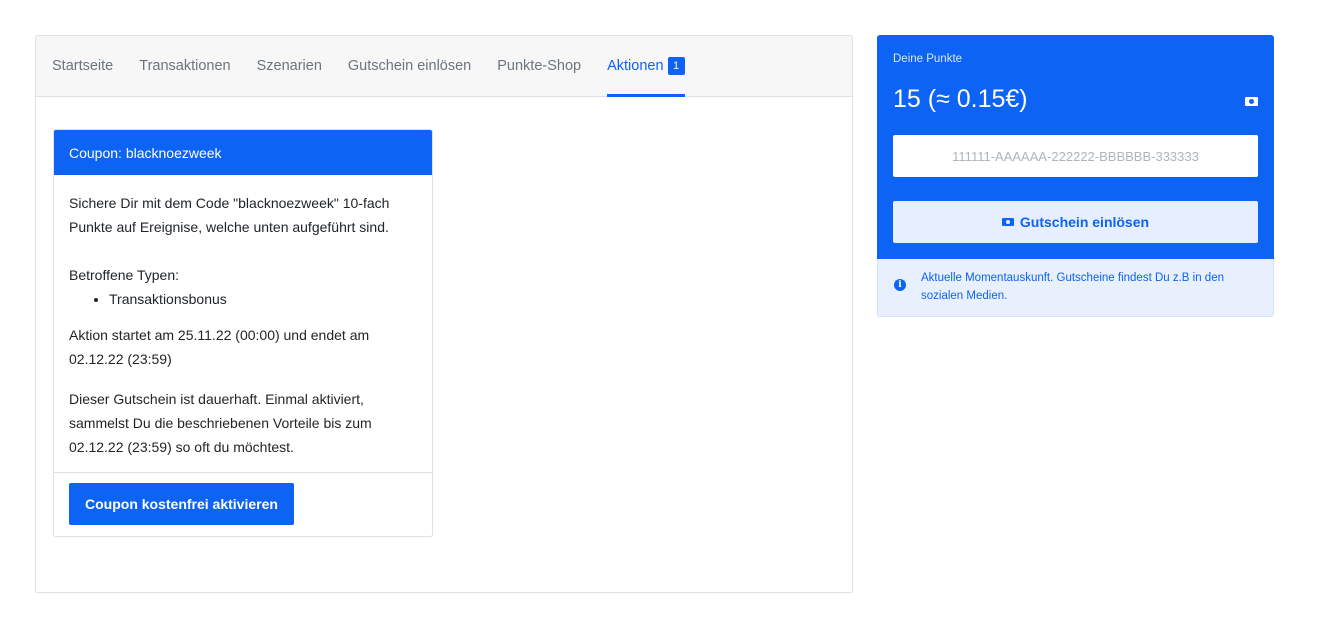 This screenshot has width=1327, height=638. What do you see at coordinates (243, 152) in the screenshot?
I see `coupon-header: Coupon: blacknoezweek` at bounding box center [243, 152].